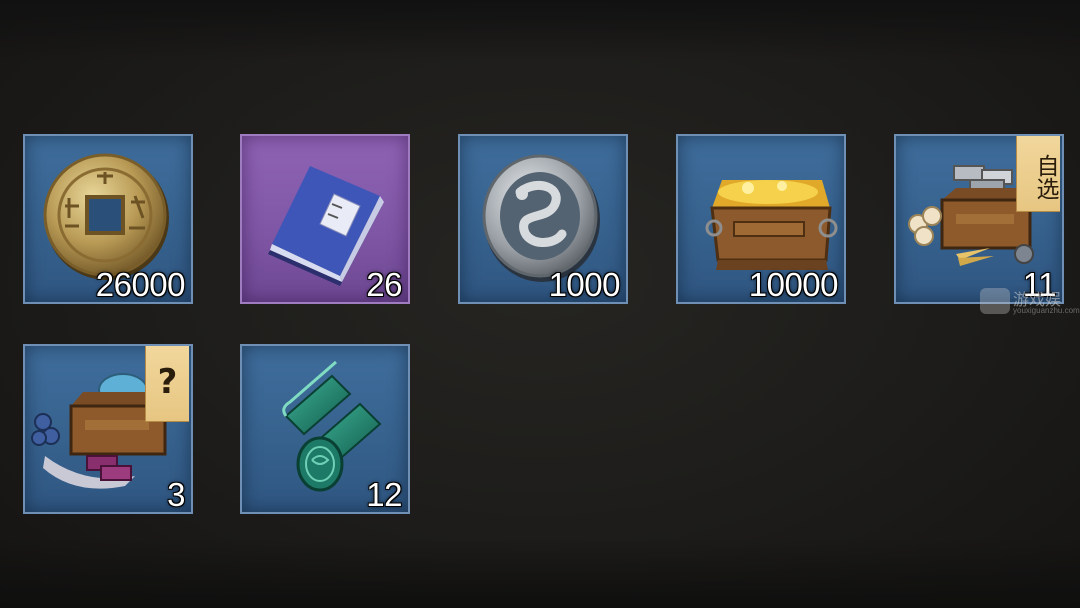 Image resolution: width=1080 pixels, height=608 pixels. Describe the element at coordinates (108, 219) in the screenshot. I see `item-slot-copper-coin: 26000` at that location.